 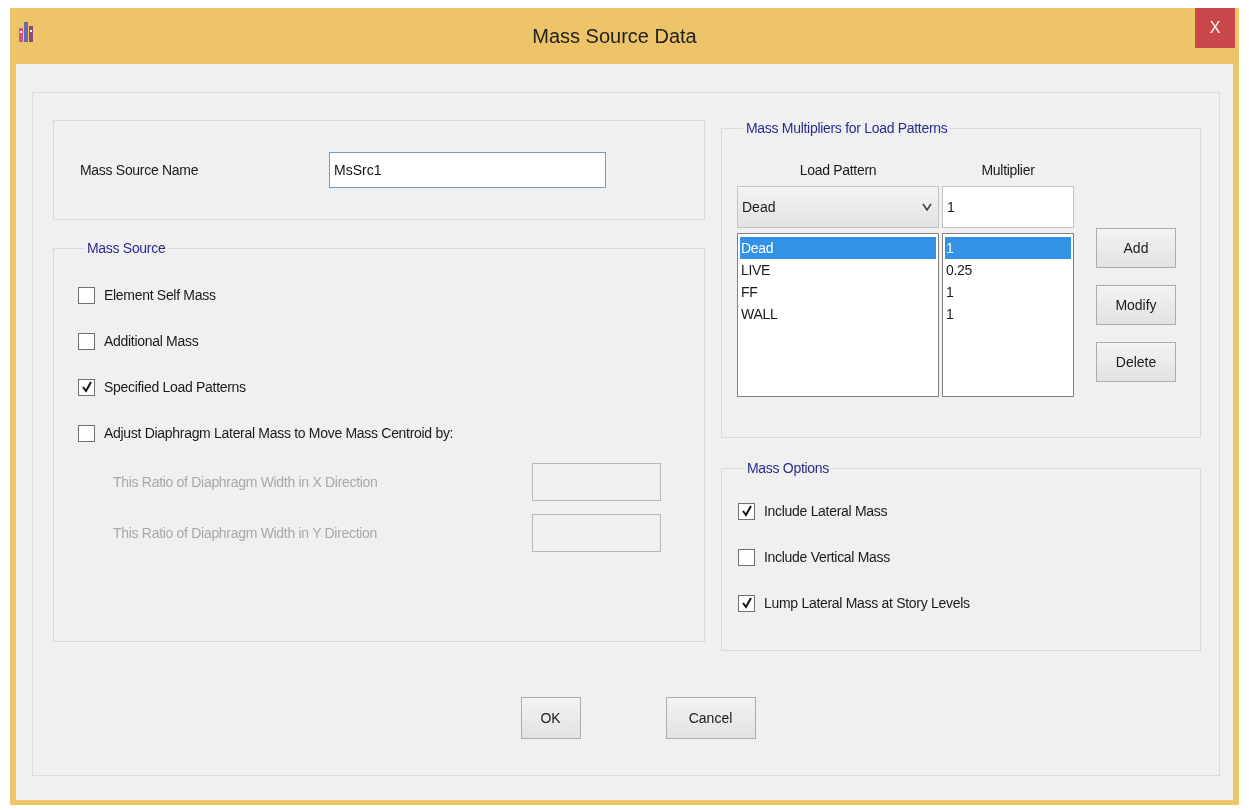 I want to click on ok-button: OK, so click(x=550, y=718).